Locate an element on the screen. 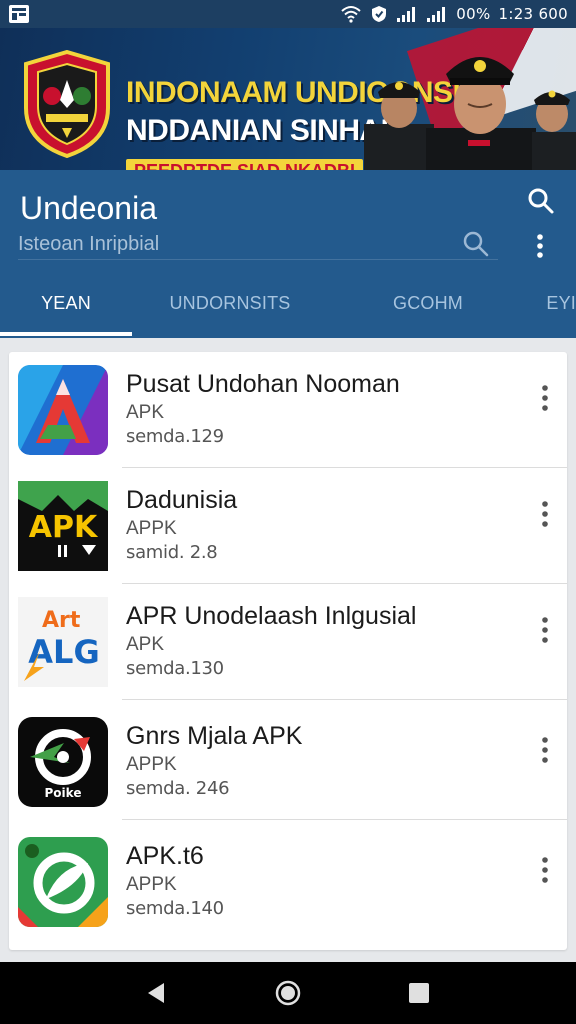  search-field is located at coordinates (258, 244).